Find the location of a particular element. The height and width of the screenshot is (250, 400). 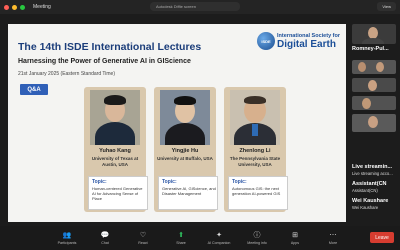

toolbar-label: Meeting info is located at coordinates (257, 243).